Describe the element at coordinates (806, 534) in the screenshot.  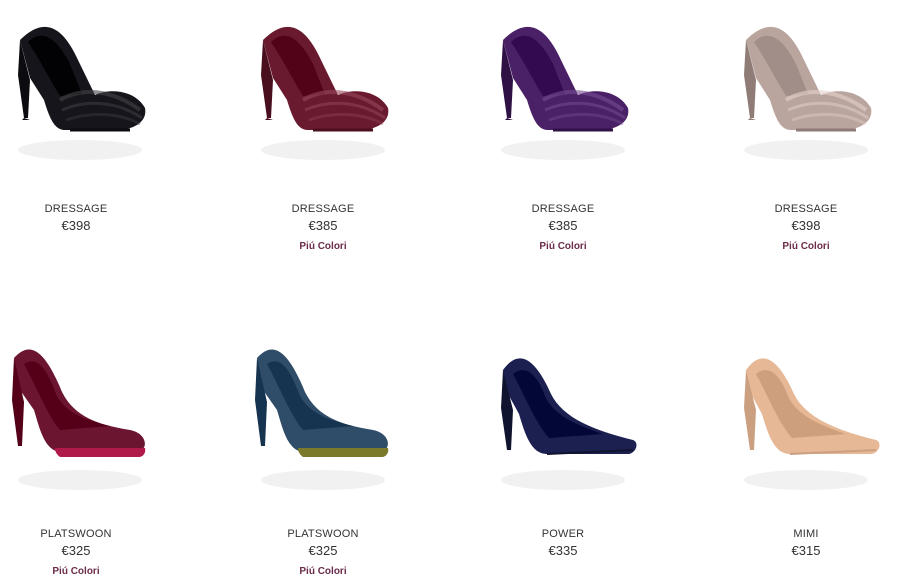
I see `product-name: MIMI` at that location.